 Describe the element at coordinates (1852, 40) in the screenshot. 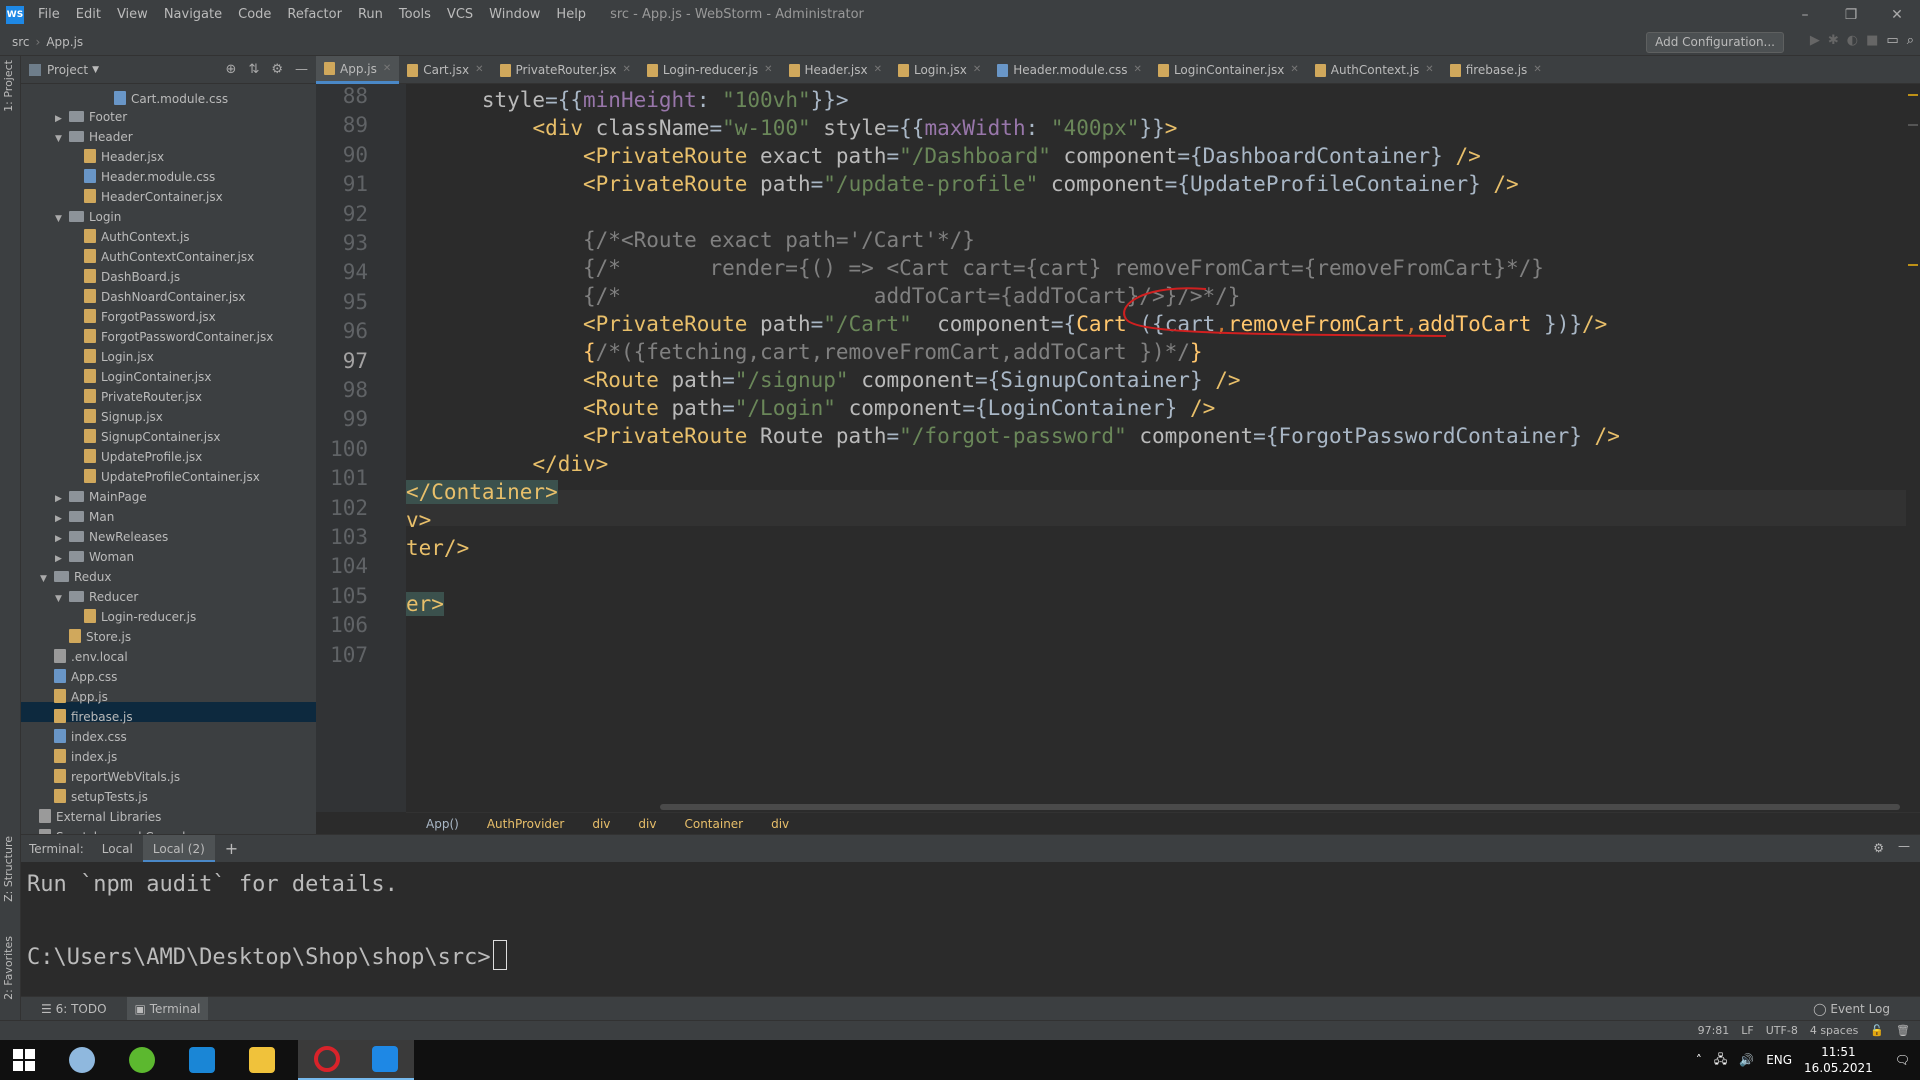

I see `coverage-icon: ◐` at that location.